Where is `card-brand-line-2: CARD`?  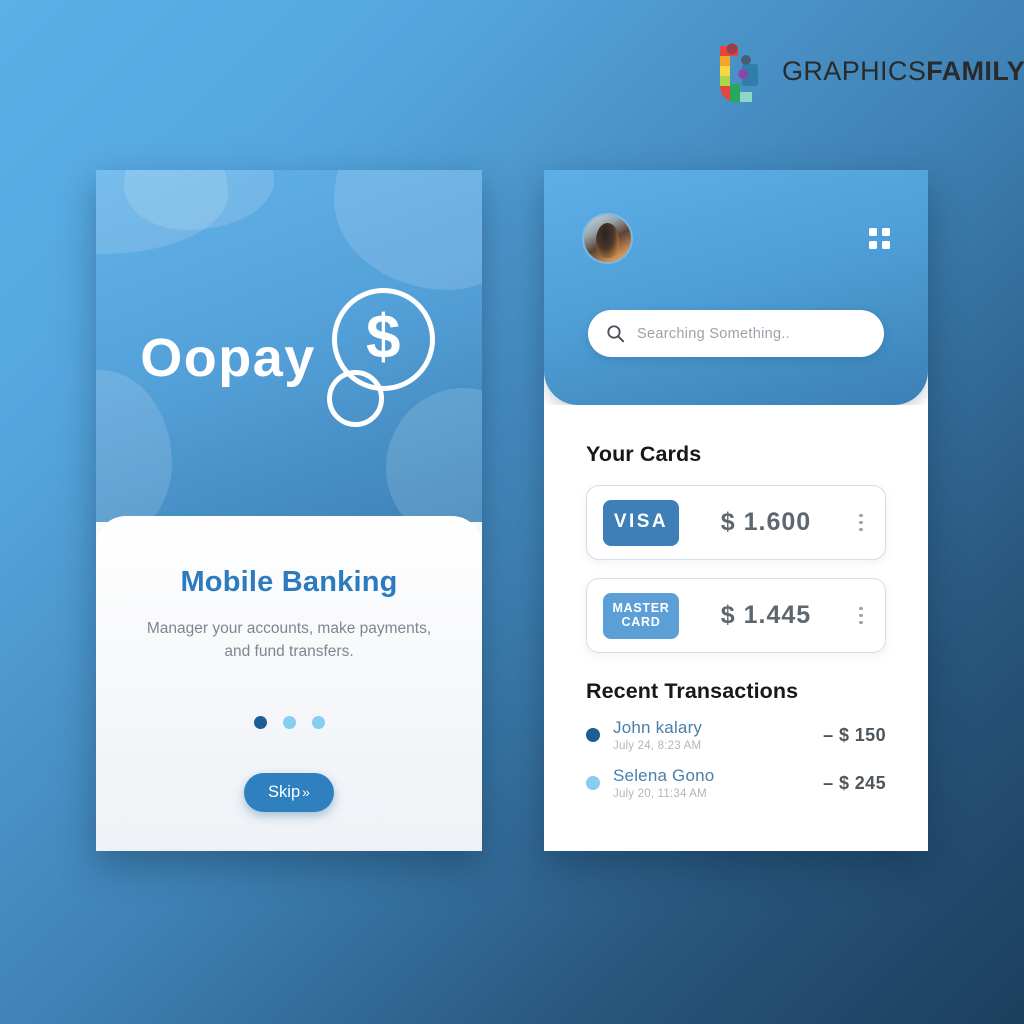 card-brand-line-2: CARD is located at coordinates (641, 621).